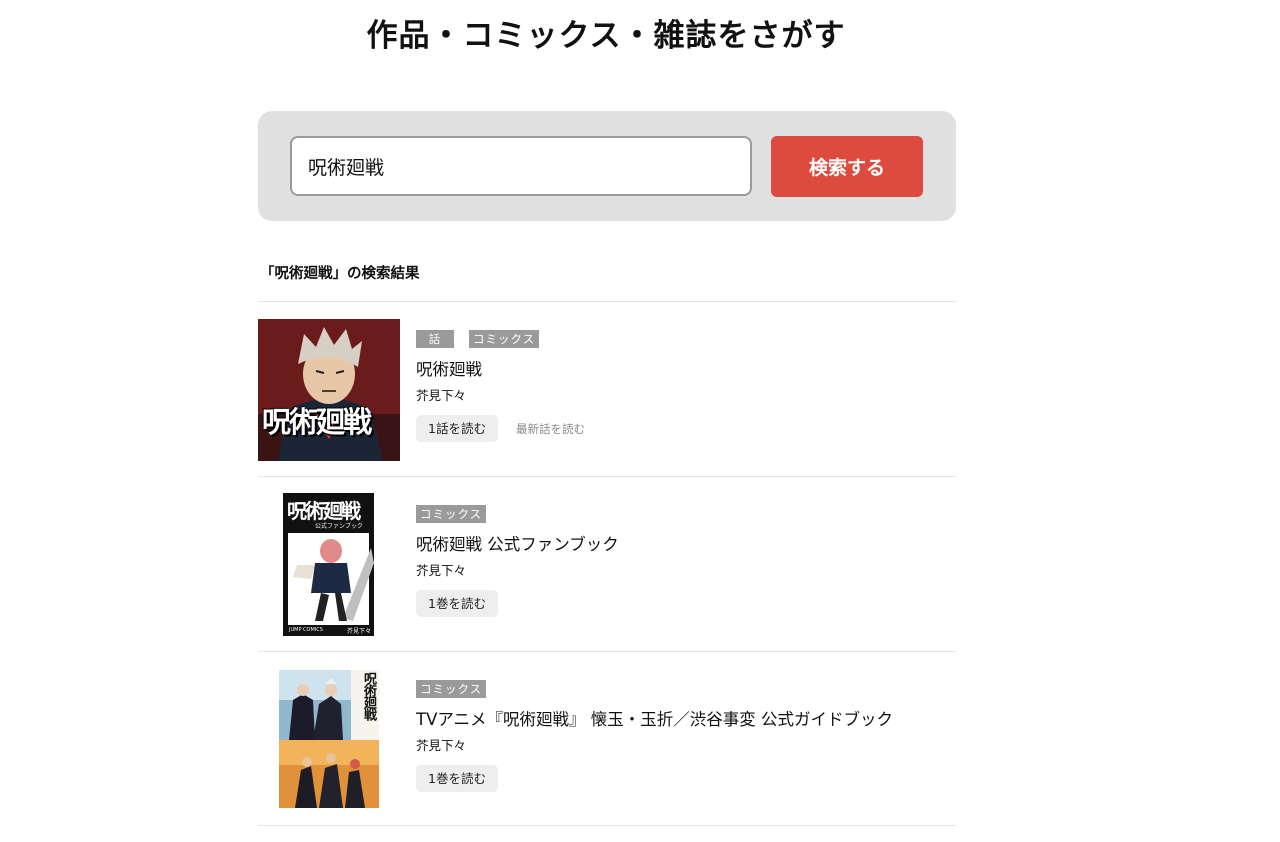  I want to click on read-first-episode-button: 1話を読む, so click(457, 428).